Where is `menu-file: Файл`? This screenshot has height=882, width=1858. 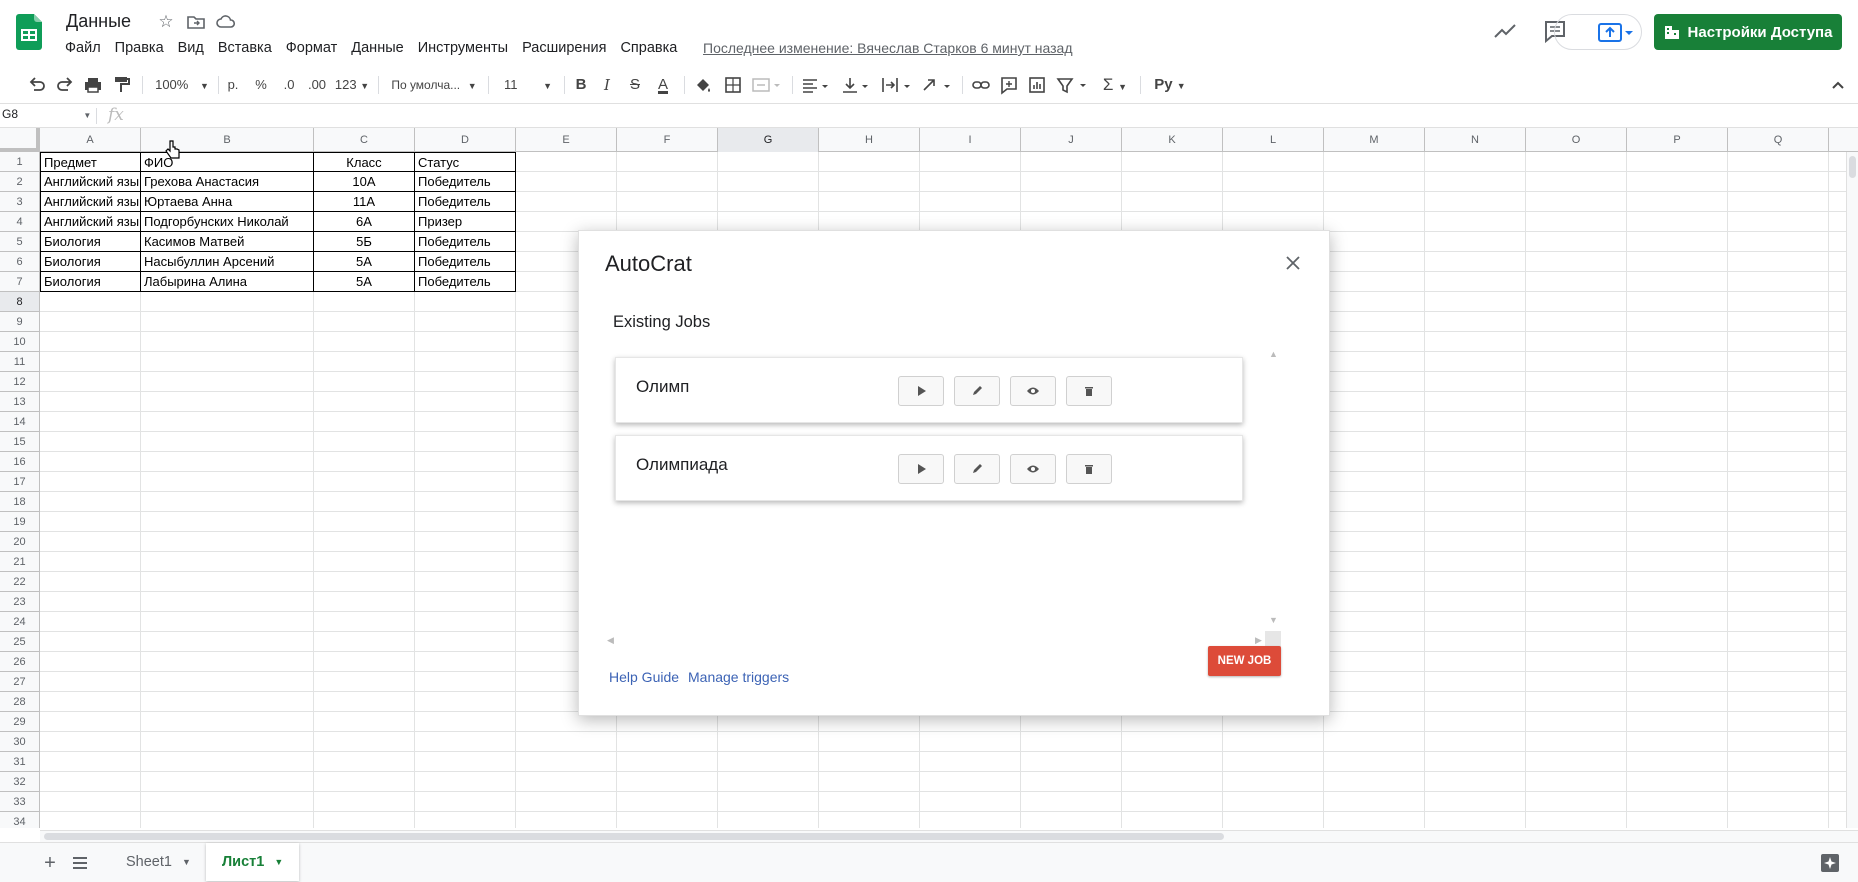
menu-file: Файл is located at coordinates (83, 49).